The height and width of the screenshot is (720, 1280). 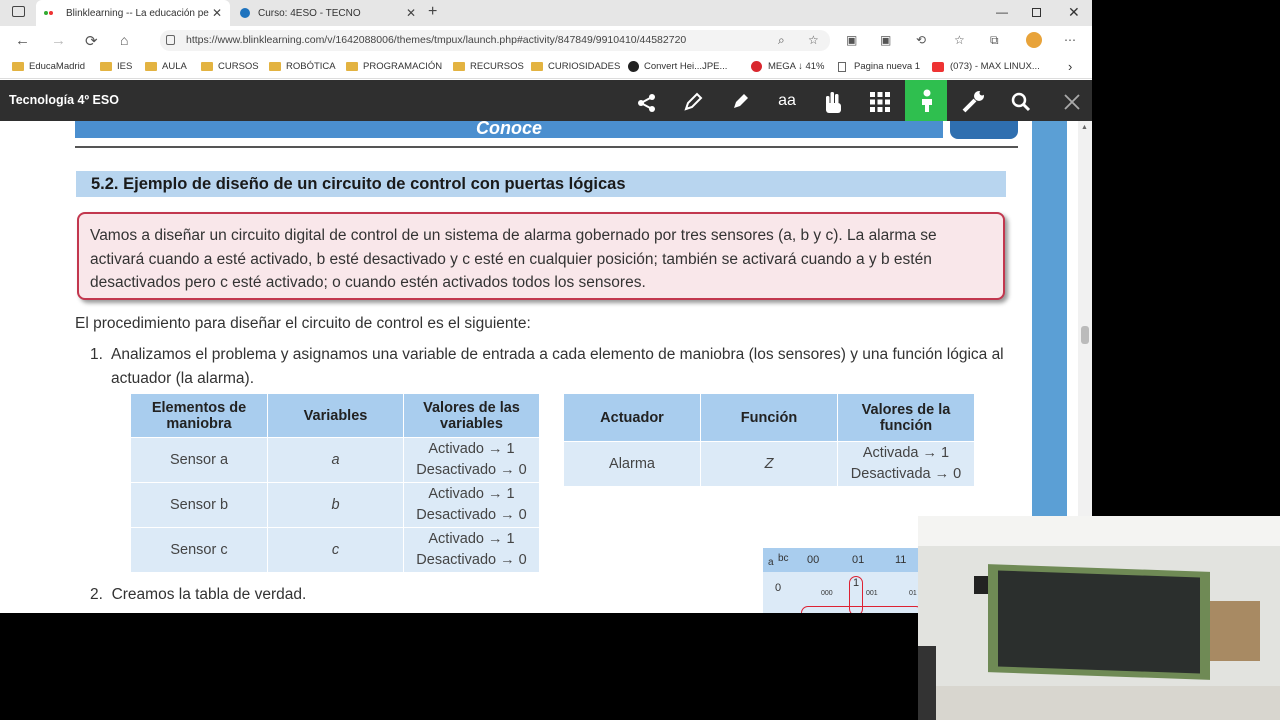 I want to click on sync-icon: ⟲, so click(x=921, y=40).